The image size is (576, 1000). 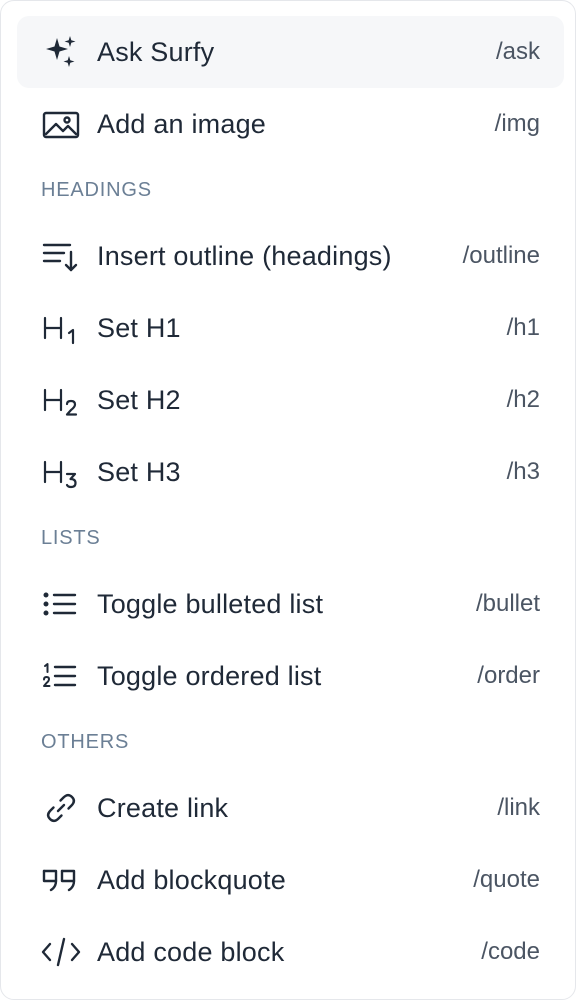 What do you see at coordinates (139, 471) in the screenshot?
I see `menu-item-label: Set H3` at bounding box center [139, 471].